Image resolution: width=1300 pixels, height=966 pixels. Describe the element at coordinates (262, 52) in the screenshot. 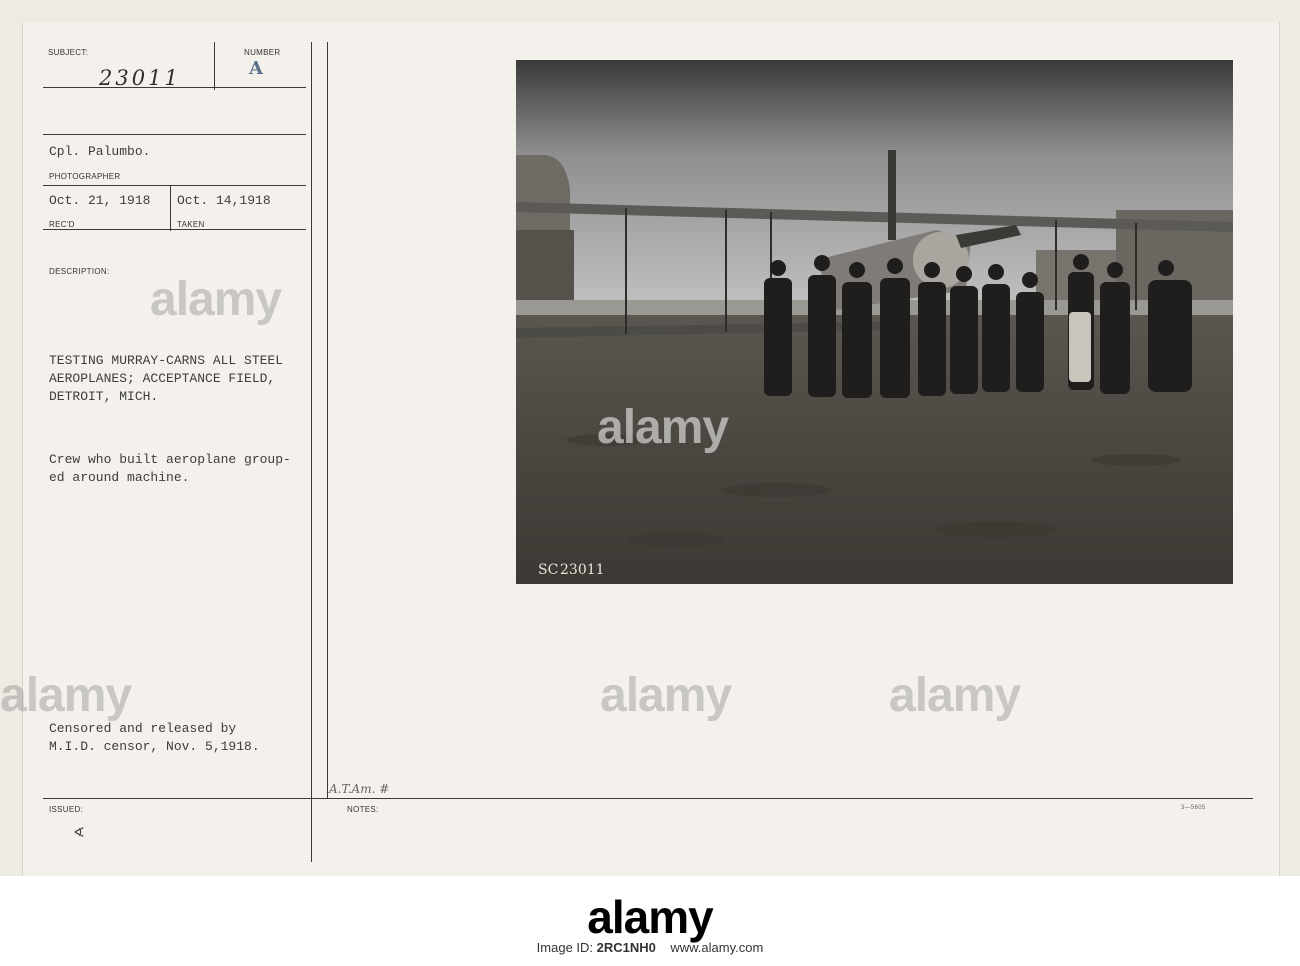

I see `number-label: NUMBER` at that location.